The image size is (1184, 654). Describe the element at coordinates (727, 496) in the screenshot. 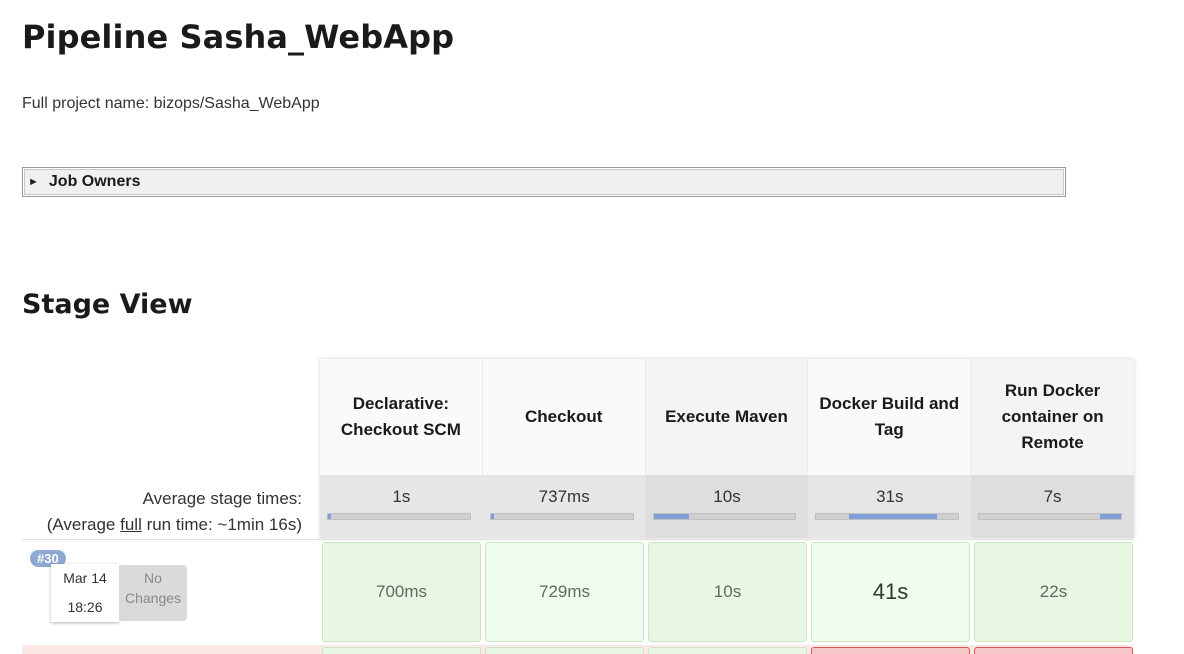

I see `avg-time-value: 10s` at that location.